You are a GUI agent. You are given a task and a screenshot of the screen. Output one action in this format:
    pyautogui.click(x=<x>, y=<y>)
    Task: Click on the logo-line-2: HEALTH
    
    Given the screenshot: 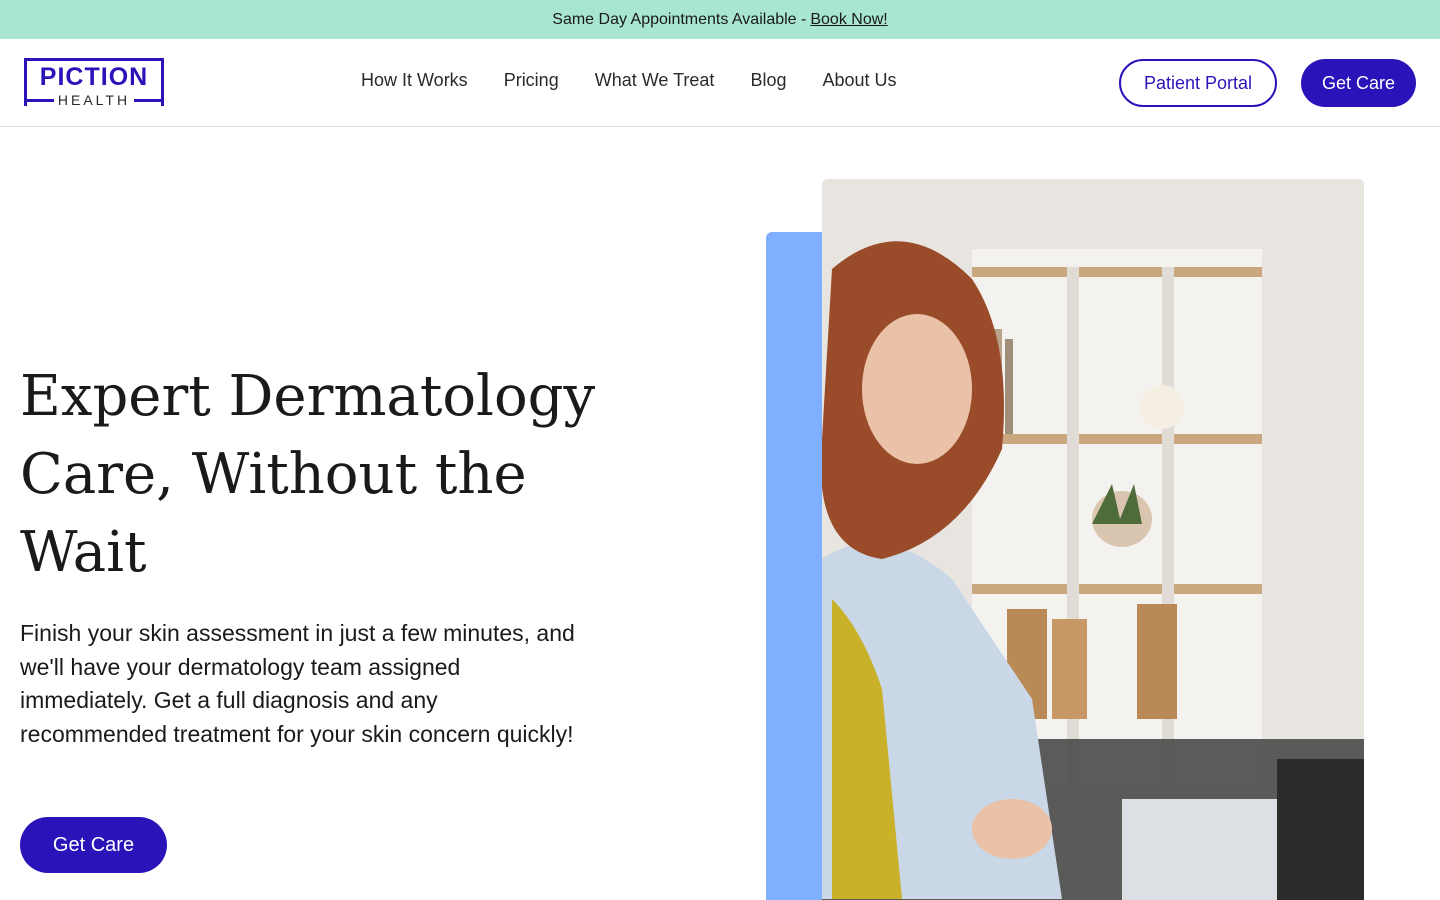 What is the action you would take?
    pyautogui.click(x=94, y=100)
    